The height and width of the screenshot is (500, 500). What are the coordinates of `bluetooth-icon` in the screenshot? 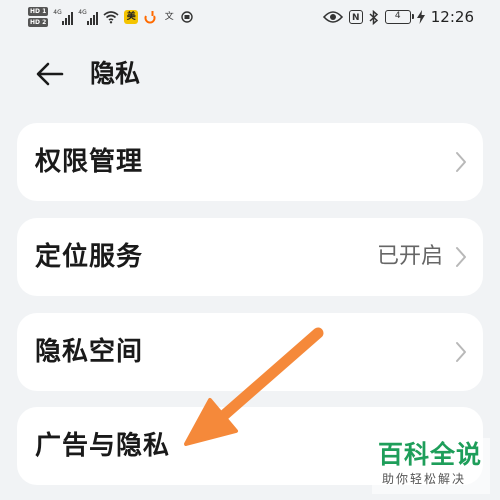 It's located at (373, 17).